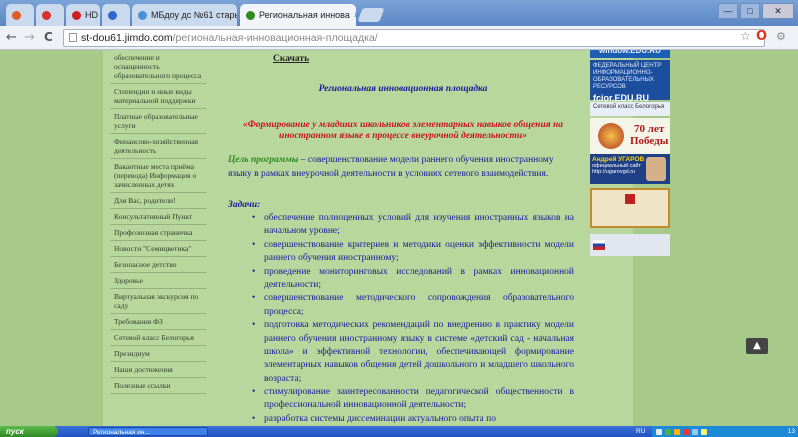 The width and height of the screenshot is (798, 437). Describe the element at coordinates (158, 146) in the screenshot. I see `sidebar-item: Финансово-хозяйственная деятельность` at that location.